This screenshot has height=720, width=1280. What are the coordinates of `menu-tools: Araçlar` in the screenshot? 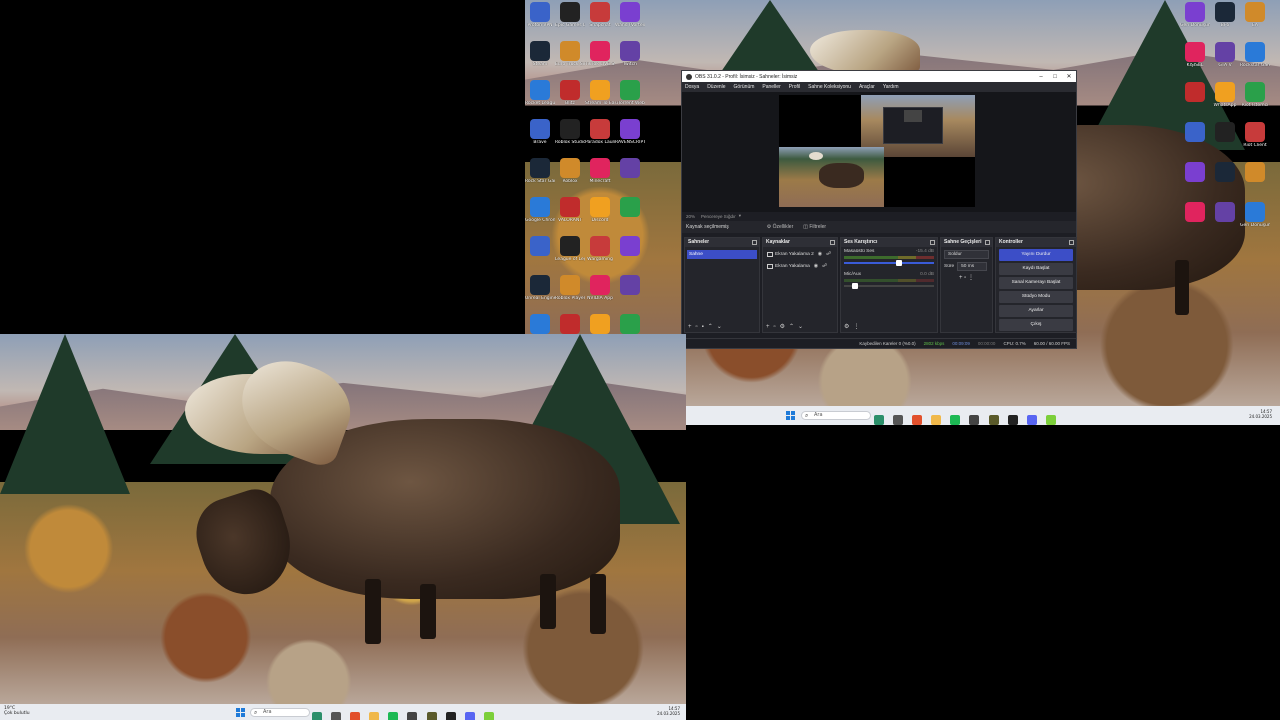 It's located at (867, 87).